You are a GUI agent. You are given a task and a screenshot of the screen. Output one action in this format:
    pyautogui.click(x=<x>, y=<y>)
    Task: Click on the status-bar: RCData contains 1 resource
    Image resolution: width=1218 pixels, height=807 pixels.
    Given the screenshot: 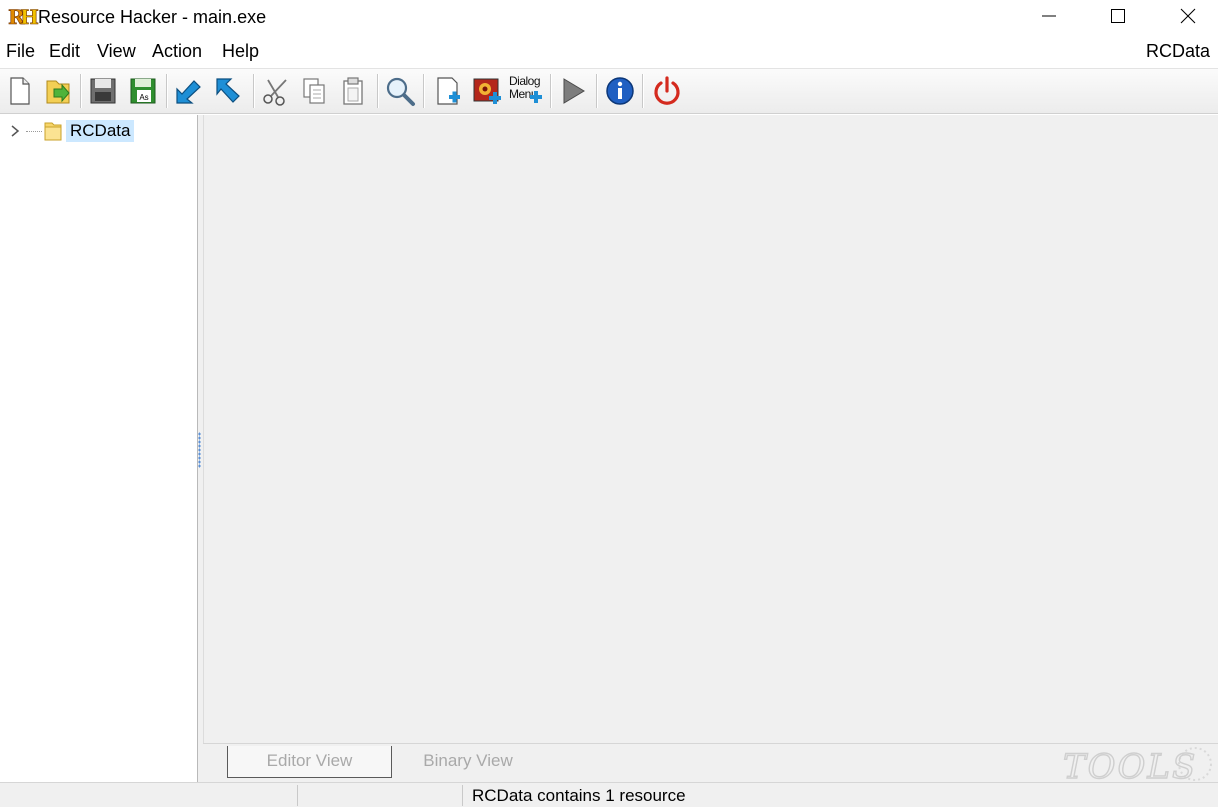 What is the action you would take?
    pyautogui.click(x=609, y=794)
    